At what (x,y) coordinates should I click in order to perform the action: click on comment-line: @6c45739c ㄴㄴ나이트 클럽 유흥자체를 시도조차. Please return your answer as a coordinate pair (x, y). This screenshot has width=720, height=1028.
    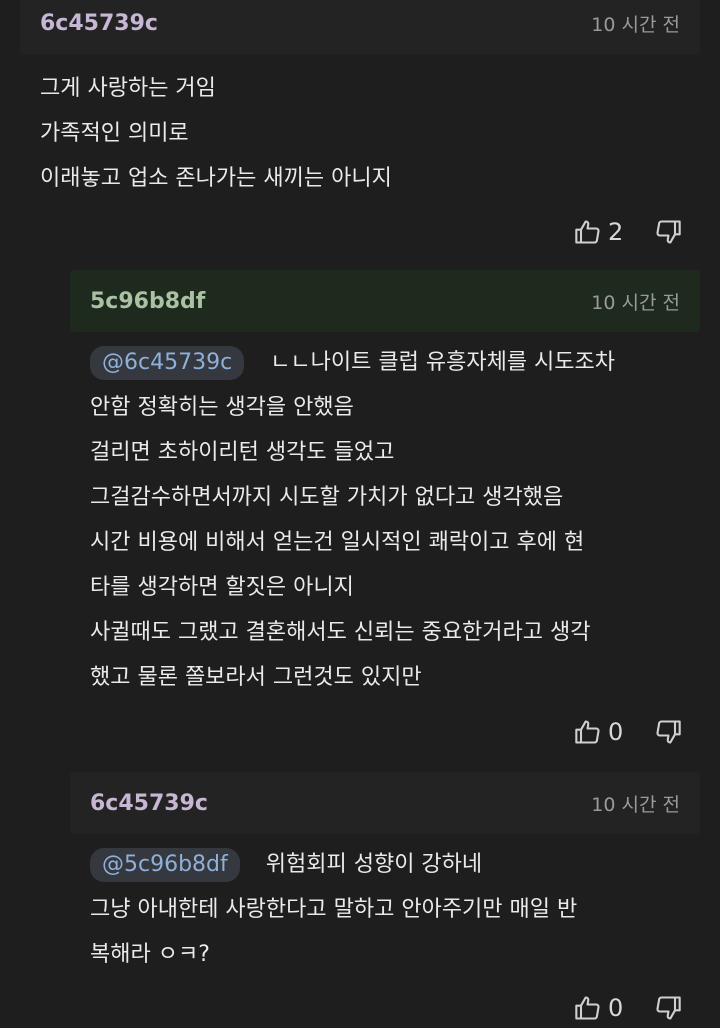
    Looking at the image, I should click on (352, 362).